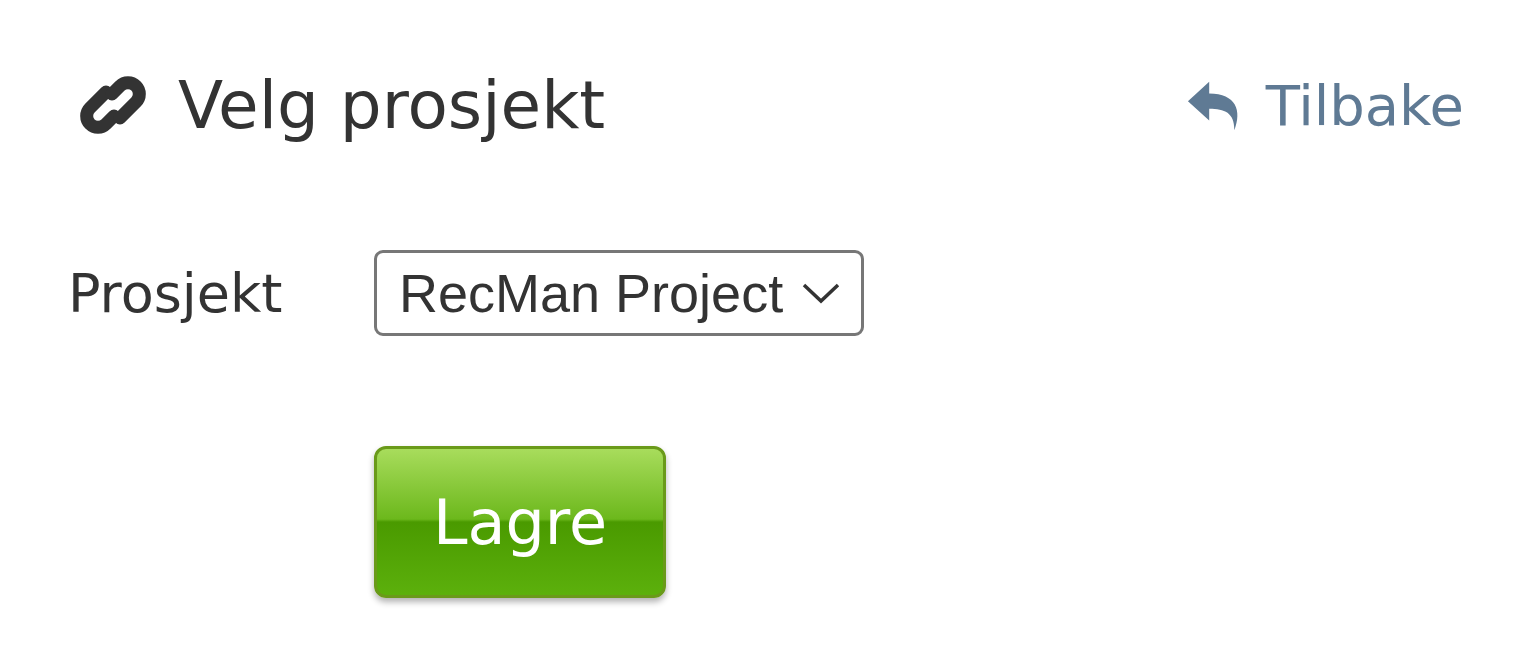  Describe the element at coordinates (520, 522) in the screenshot. I see `save-button: Lagre` at that location.